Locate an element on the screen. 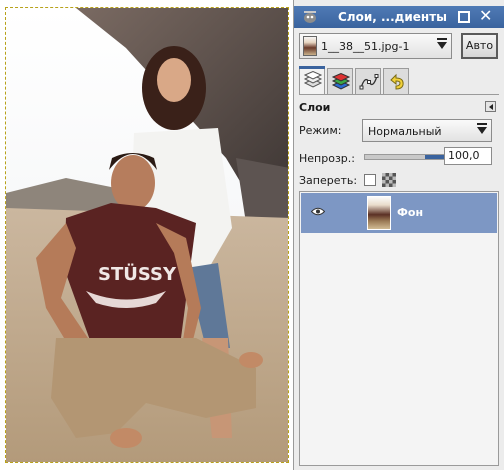  image-selector-label: 1__38__51.jpg-1 is located at coordinates (365, 46).